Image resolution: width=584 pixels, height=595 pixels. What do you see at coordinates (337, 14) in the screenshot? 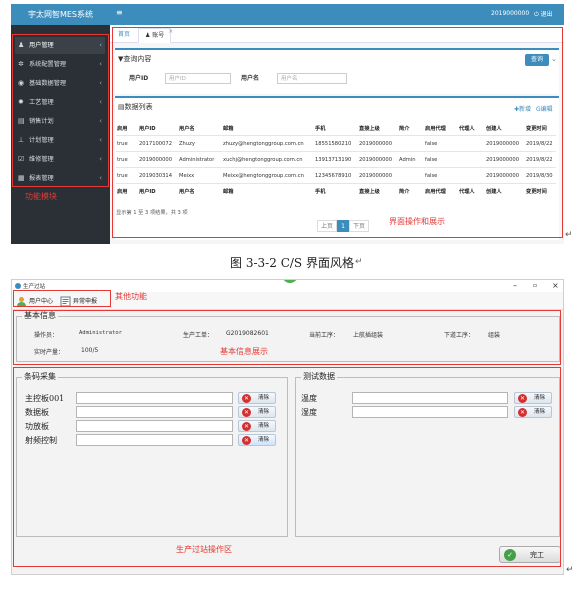
I see `top-navbar: ≡ 2019000000 ⏻ 退出` at bounding box center [337, 14].